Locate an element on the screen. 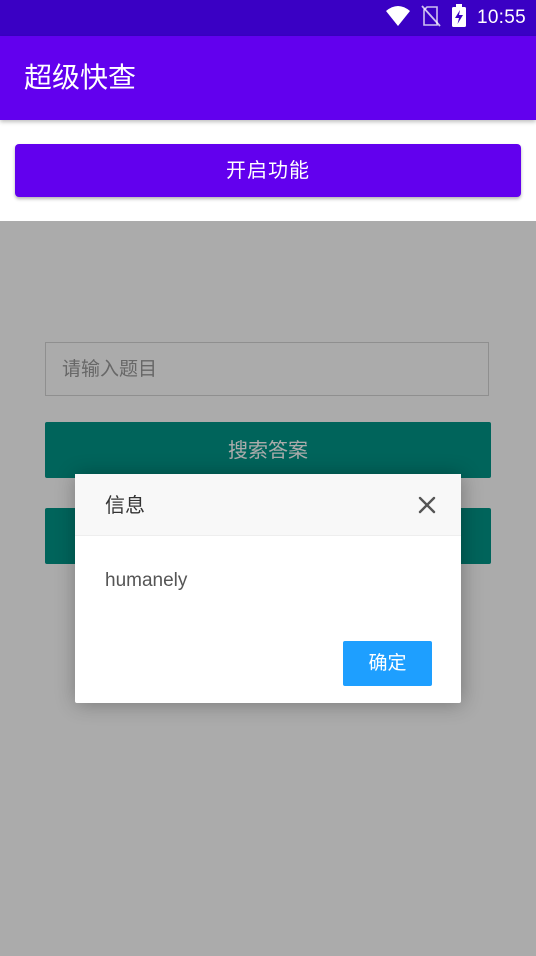 This screenshot has width=536, height=956. status-time: 10:55 is located at coordinates (501, 17).